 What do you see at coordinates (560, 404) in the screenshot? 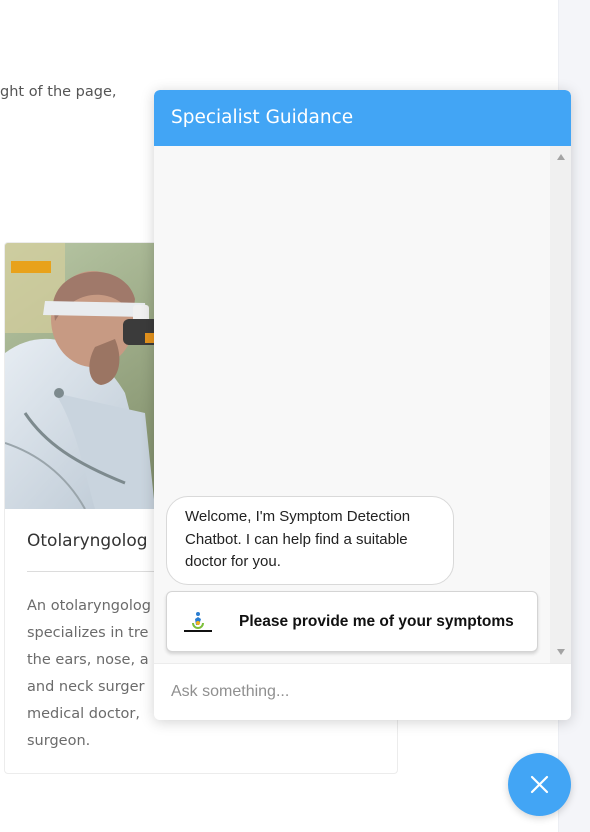
I see `chat-scrollbar` at bounding box center [560, 404].